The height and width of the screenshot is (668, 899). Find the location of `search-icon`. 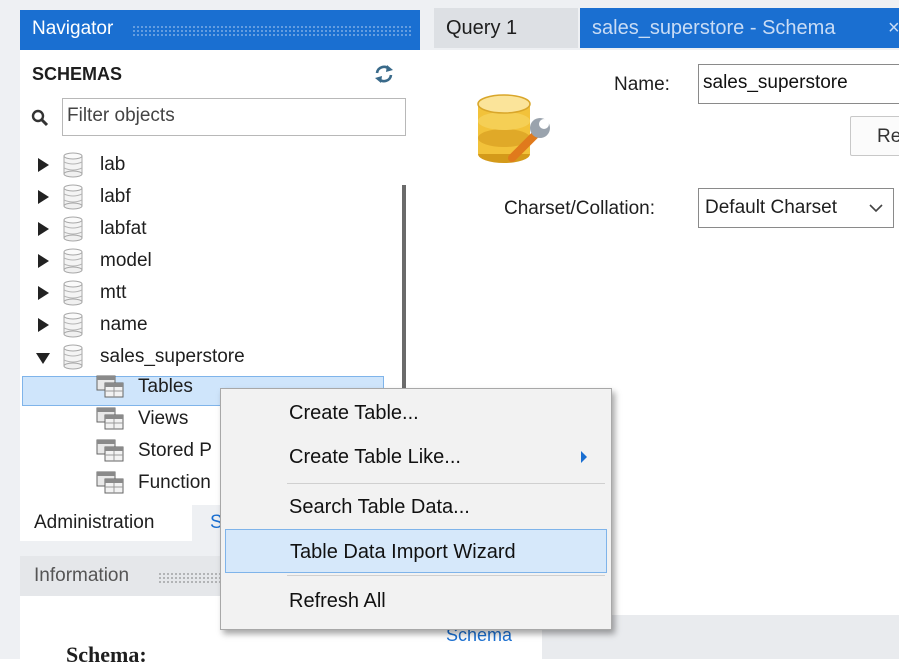

search-icon is located at coordinates (40, 118).